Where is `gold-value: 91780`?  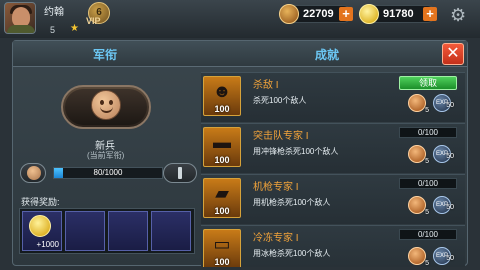
gold-value: 91780 is located at coordinates (398, 14).